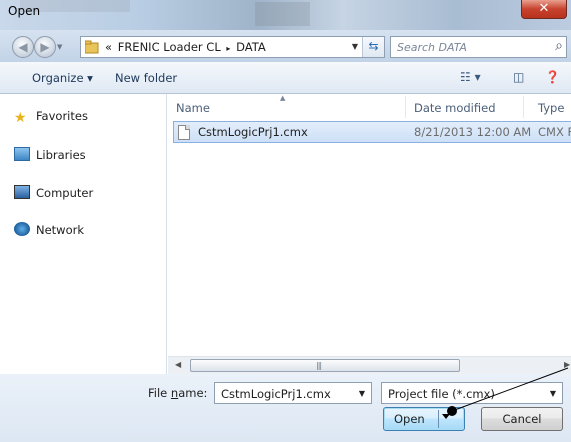 The image size is (571, 442). What do you see at coordinates (61, 155) in the screenshot?
I see `sidebar-item-label: Libraries` at bounding box center [61, 155].